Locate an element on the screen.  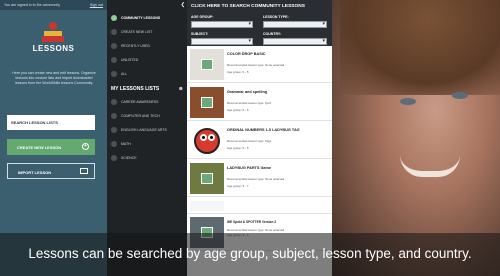
brand-title: LESSONS is located at coordinates (53, 48).